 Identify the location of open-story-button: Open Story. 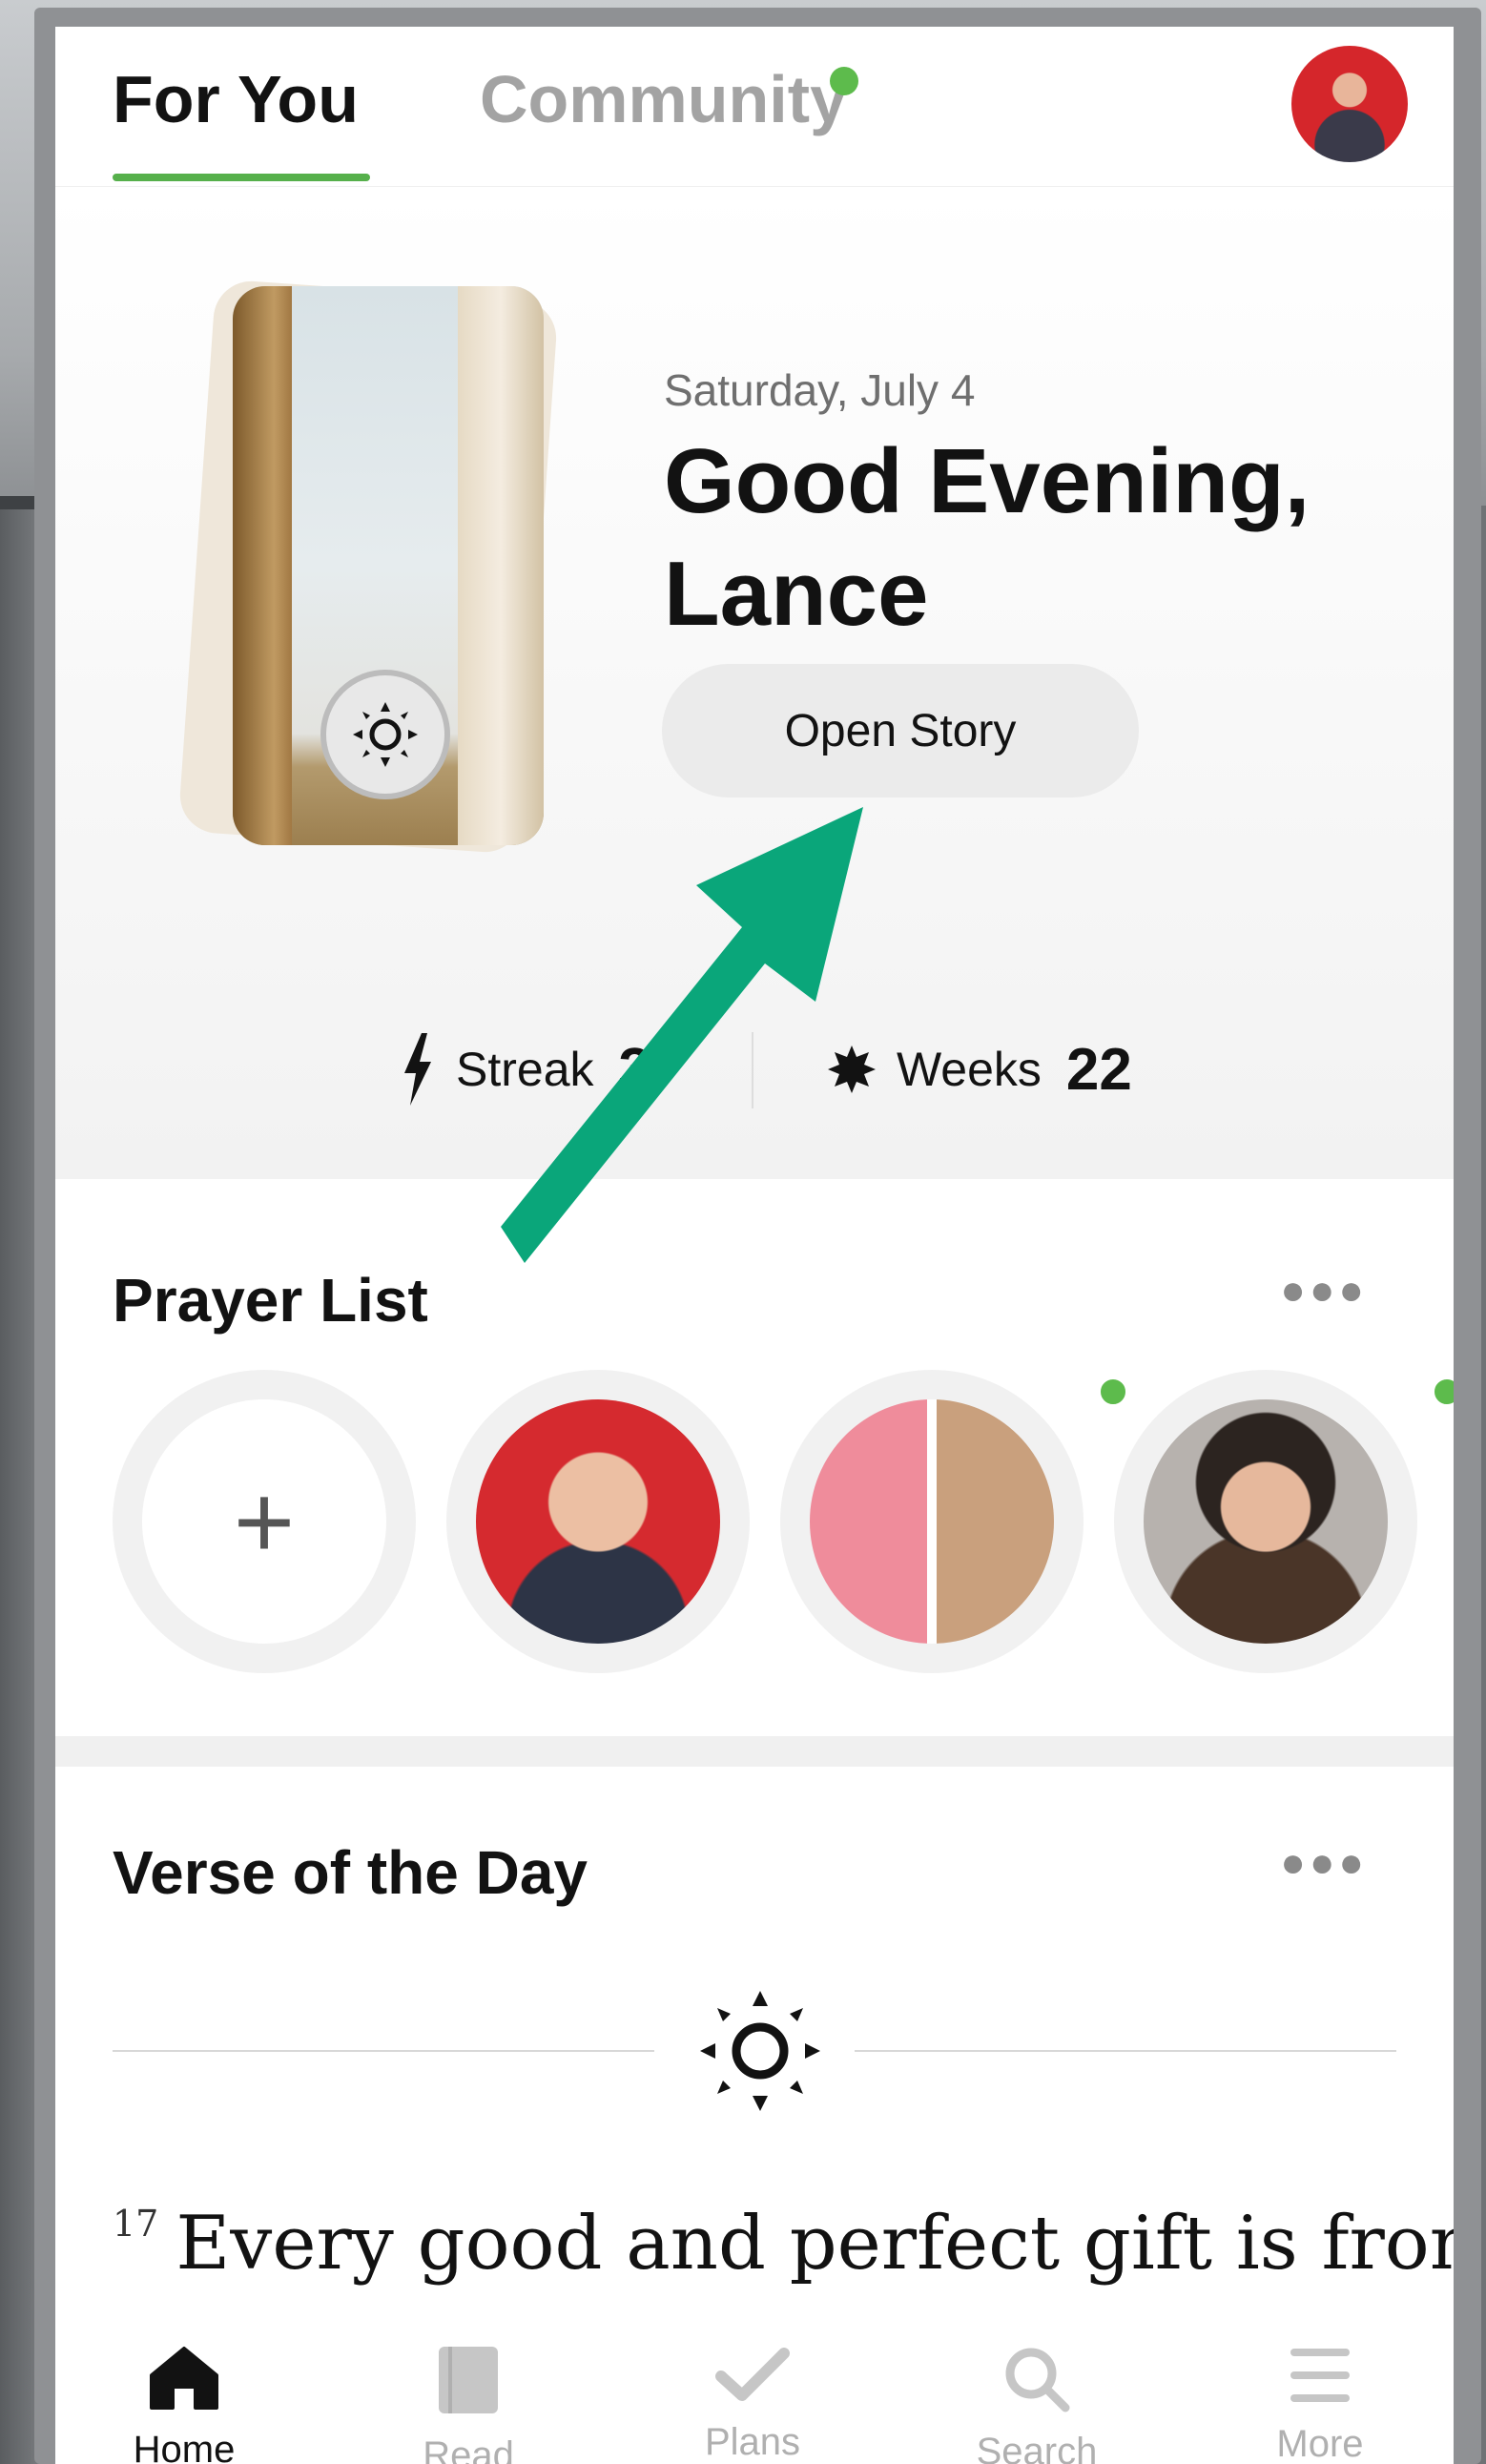
(900, 730).